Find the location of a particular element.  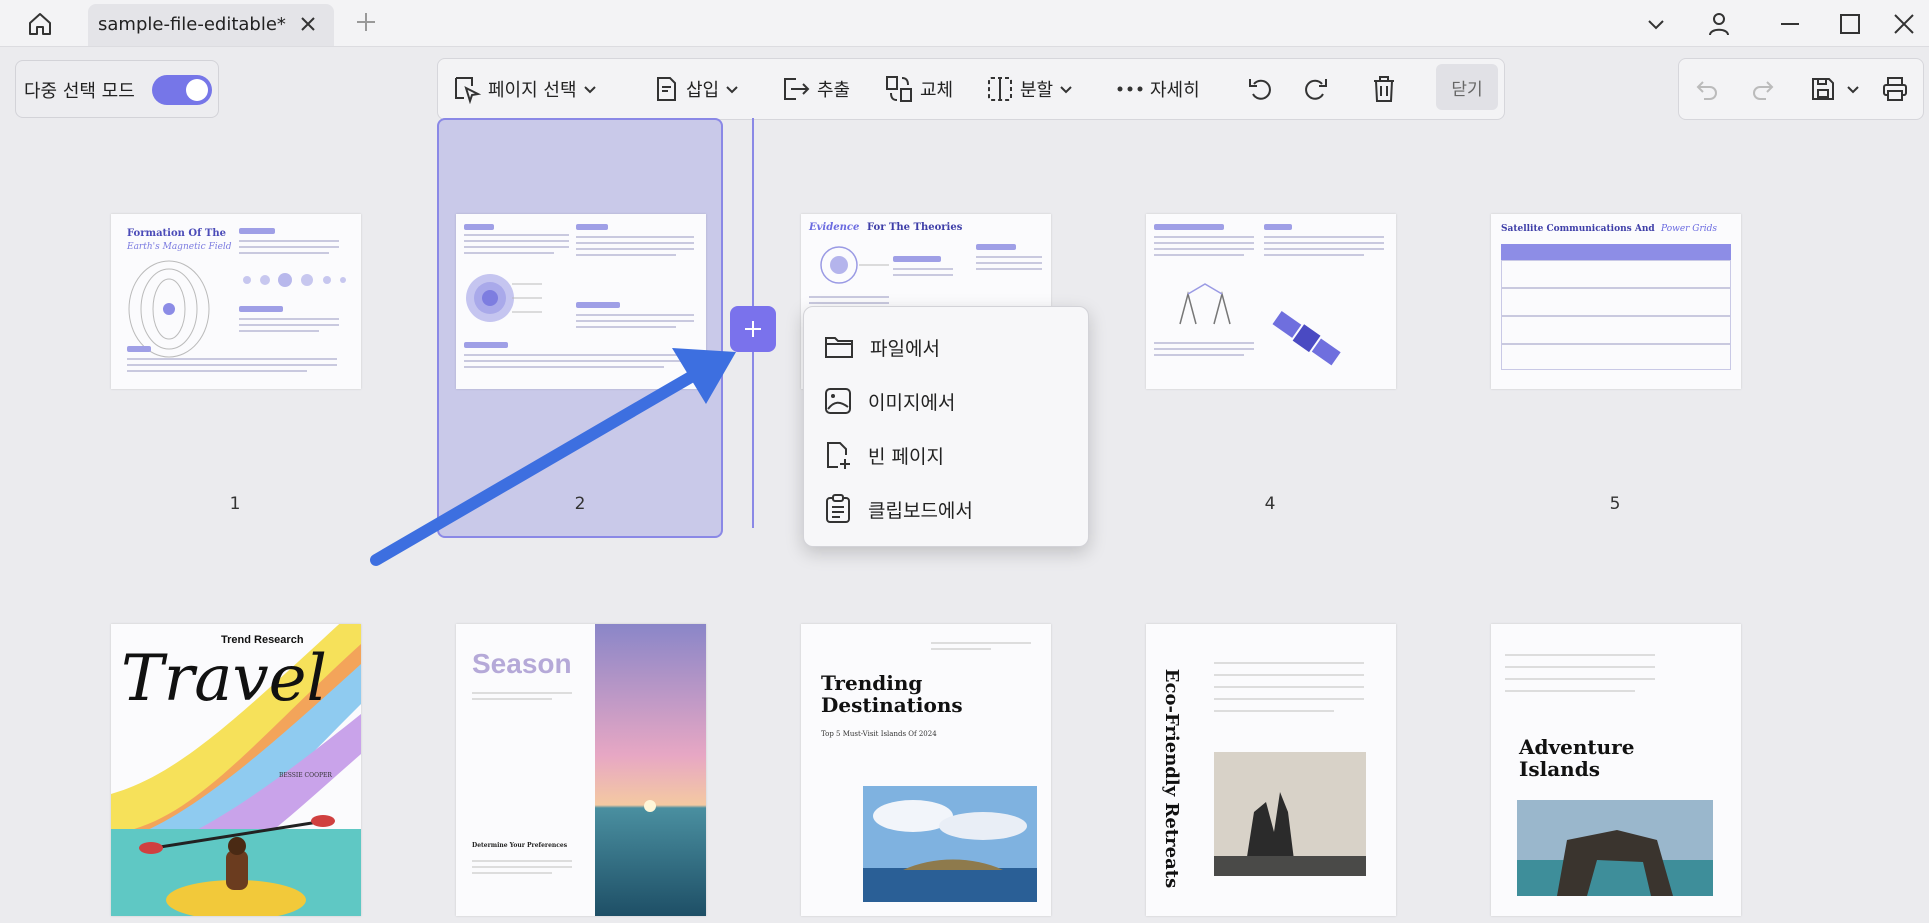

page-8-title-a: Trending is located at coordinates (872, 683).